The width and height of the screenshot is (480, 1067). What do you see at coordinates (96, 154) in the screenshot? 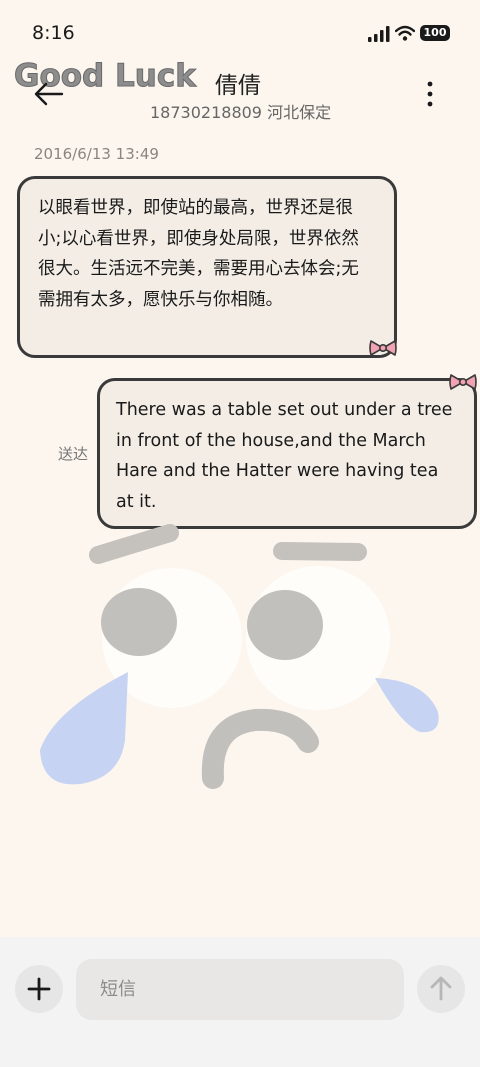
I see `message-date: 2016/6/13 13:49` at bounding box center [96, 154].